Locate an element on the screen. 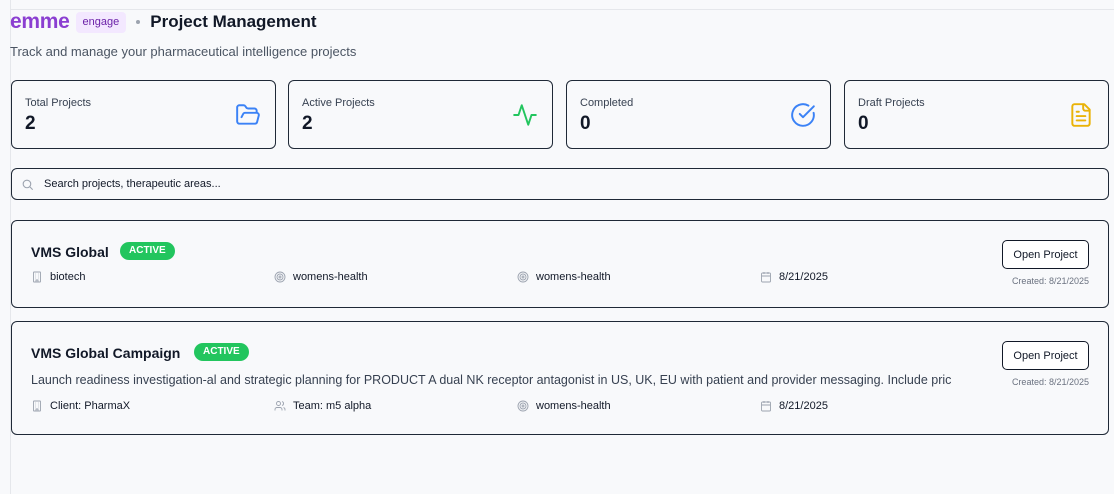 Image resolution: width=1114 pixels, height=494 pixels. client: Client: PharmaX is located at coordinates (80, 406).